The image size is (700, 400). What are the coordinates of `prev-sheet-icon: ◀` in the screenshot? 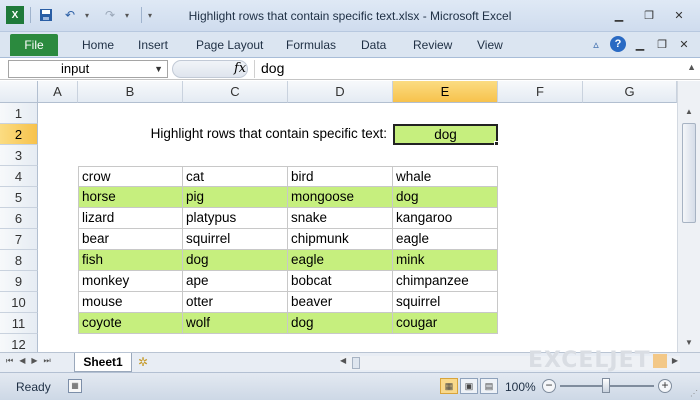 It's located at (22, 361).